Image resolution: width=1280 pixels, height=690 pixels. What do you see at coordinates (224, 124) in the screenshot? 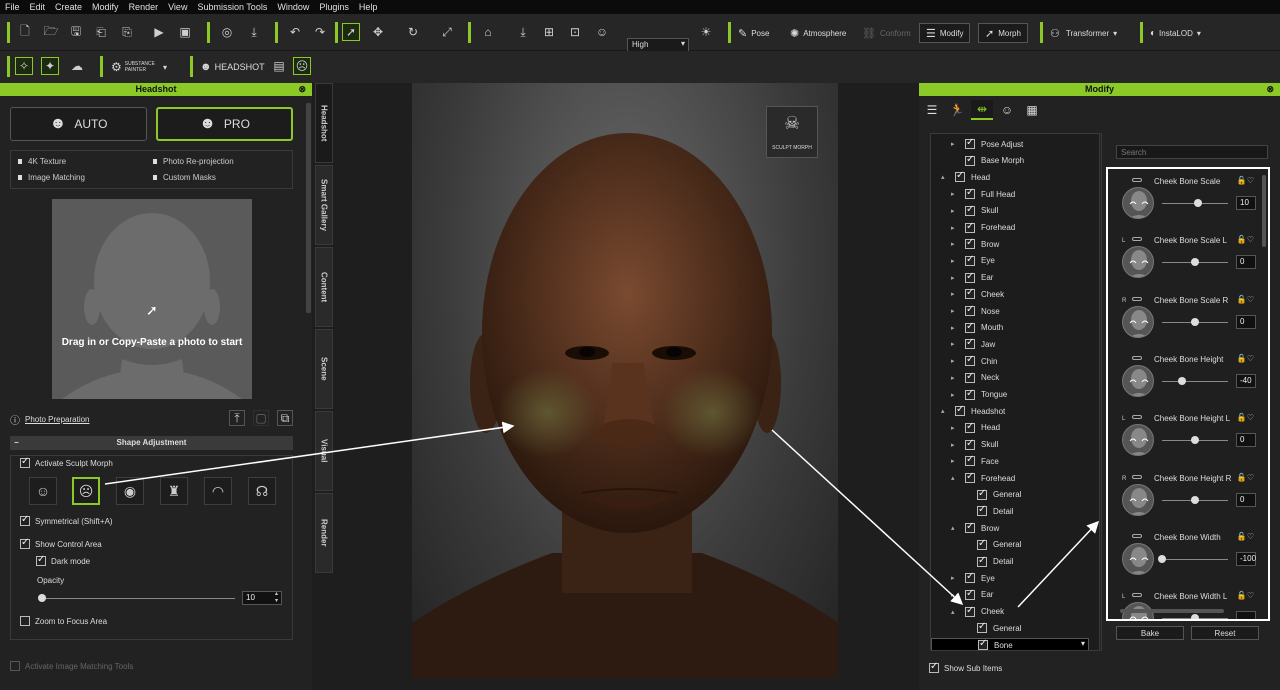
I see `pro-mode-button: ☻ PRO` at bounding box center [224, 124].